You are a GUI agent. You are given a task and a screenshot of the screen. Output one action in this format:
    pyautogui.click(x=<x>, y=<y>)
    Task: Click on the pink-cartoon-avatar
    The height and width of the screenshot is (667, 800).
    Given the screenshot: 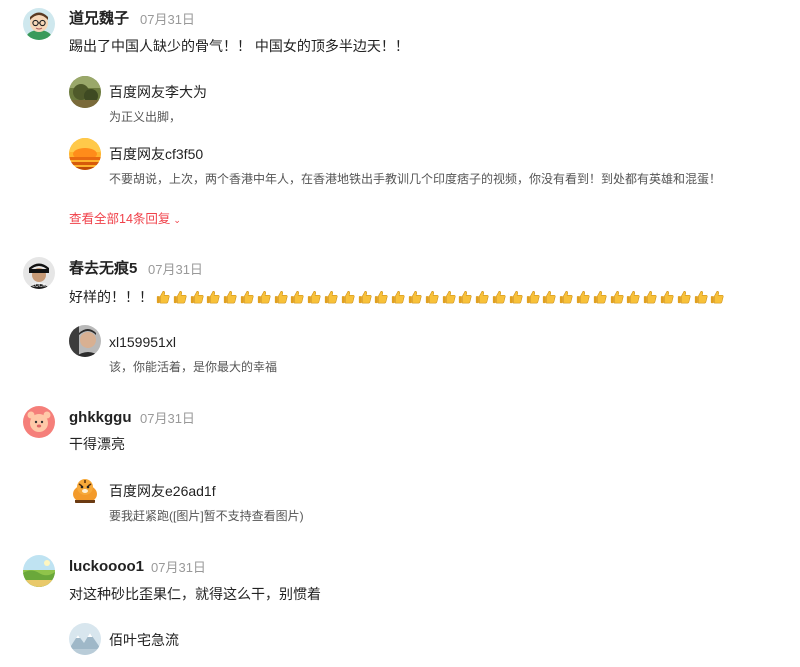 What is the action you would take?
    pyautogui.click(x=39, y=422)
    